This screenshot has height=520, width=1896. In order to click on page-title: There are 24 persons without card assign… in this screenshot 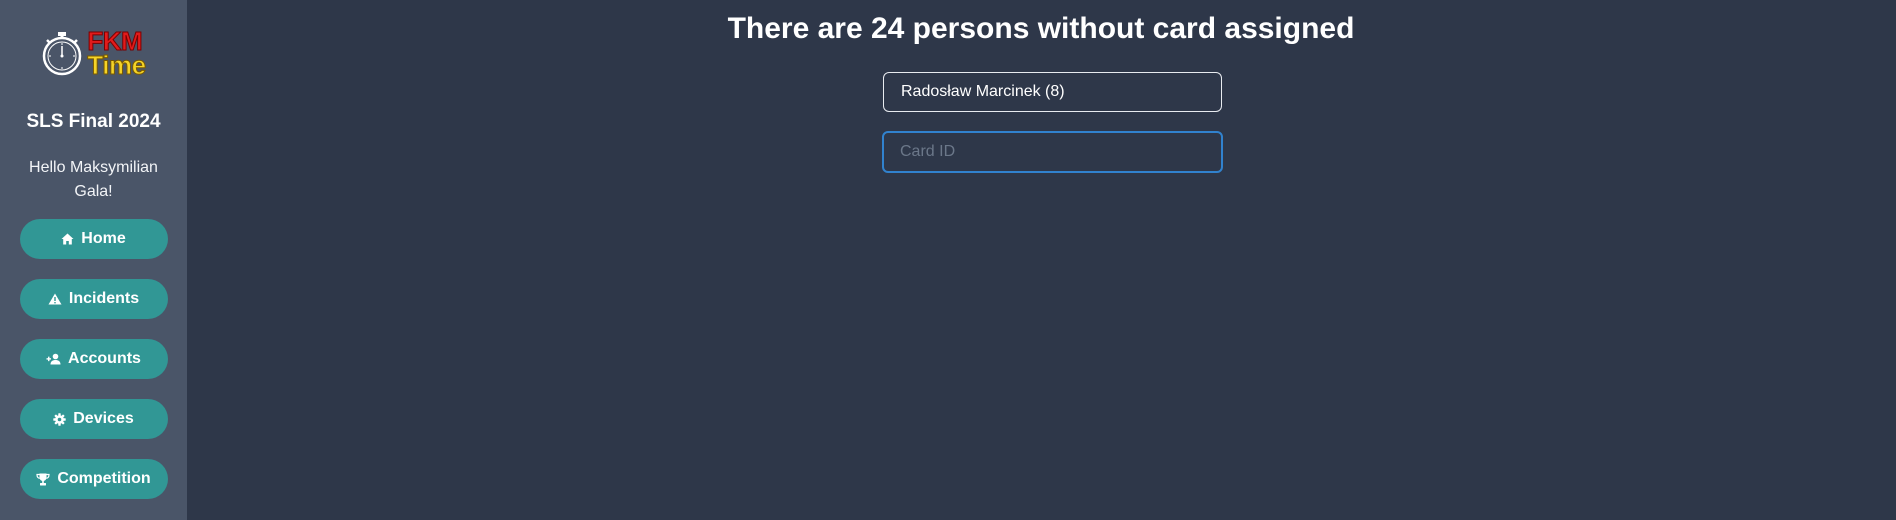, I will do `click(1041, 28)`.